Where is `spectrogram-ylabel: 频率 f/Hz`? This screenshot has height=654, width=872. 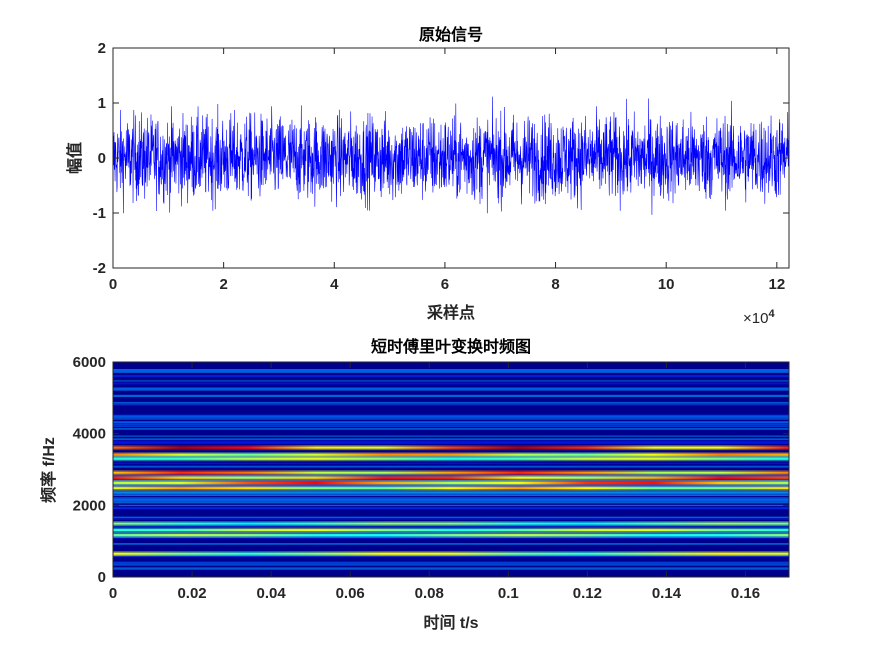 spectrogram-ylabel: 频率 f/Hz is located at coordinates (48, 470).